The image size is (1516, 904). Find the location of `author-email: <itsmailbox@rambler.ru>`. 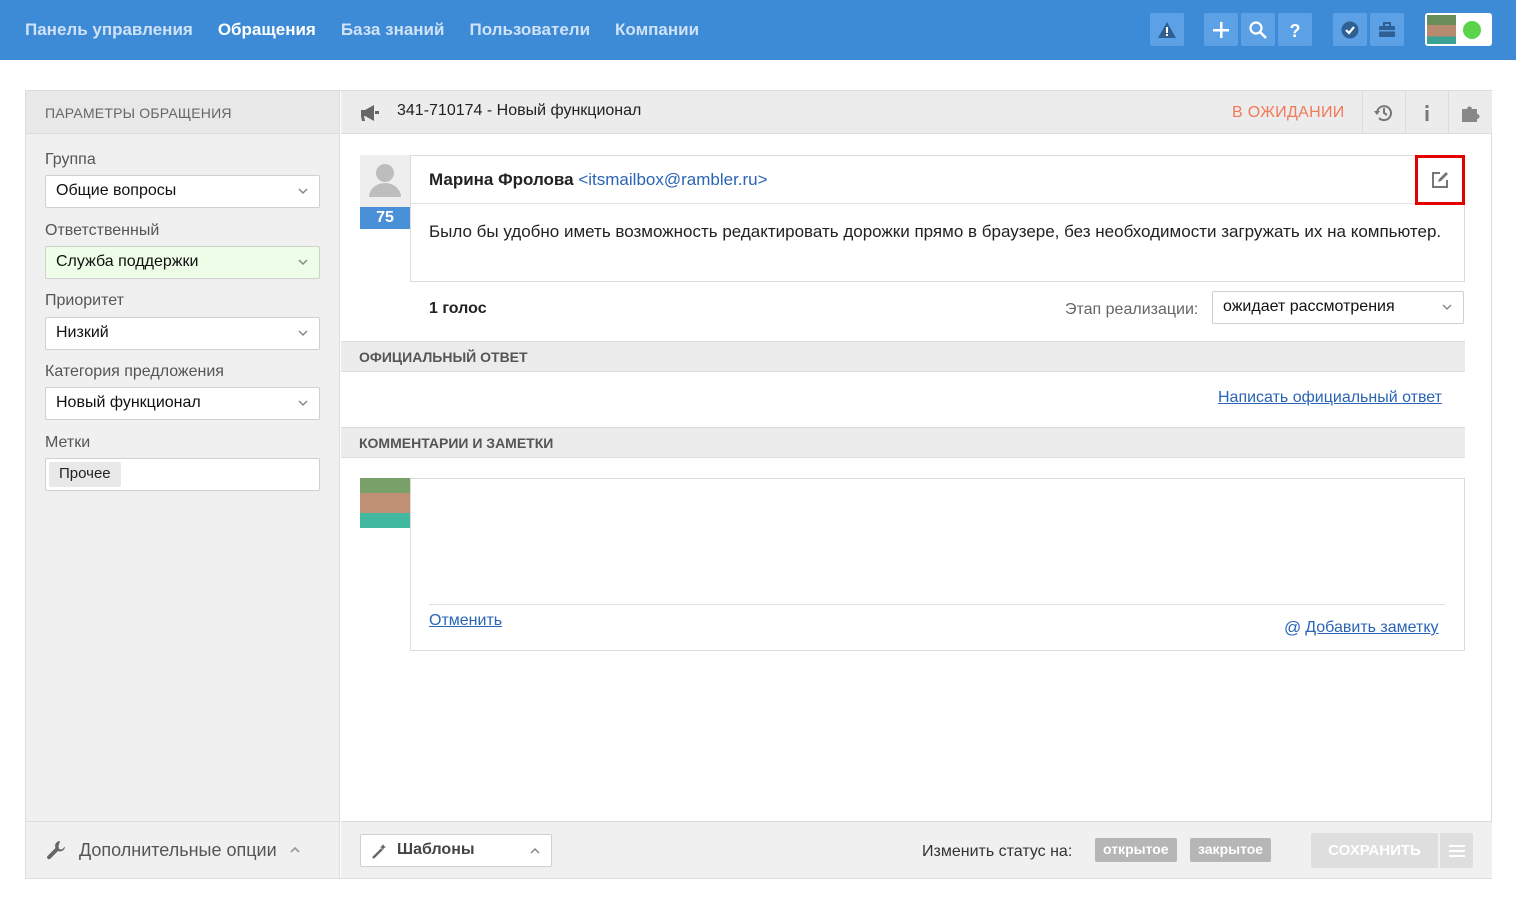

author-email: <itsmailbox@rambler.ru> is located at coordinates (672, 179).